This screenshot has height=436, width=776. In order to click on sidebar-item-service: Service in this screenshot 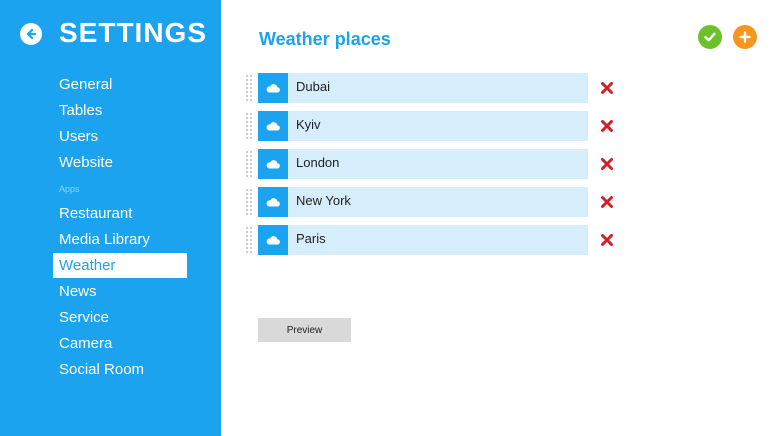, I will do `click(120, 317)`.